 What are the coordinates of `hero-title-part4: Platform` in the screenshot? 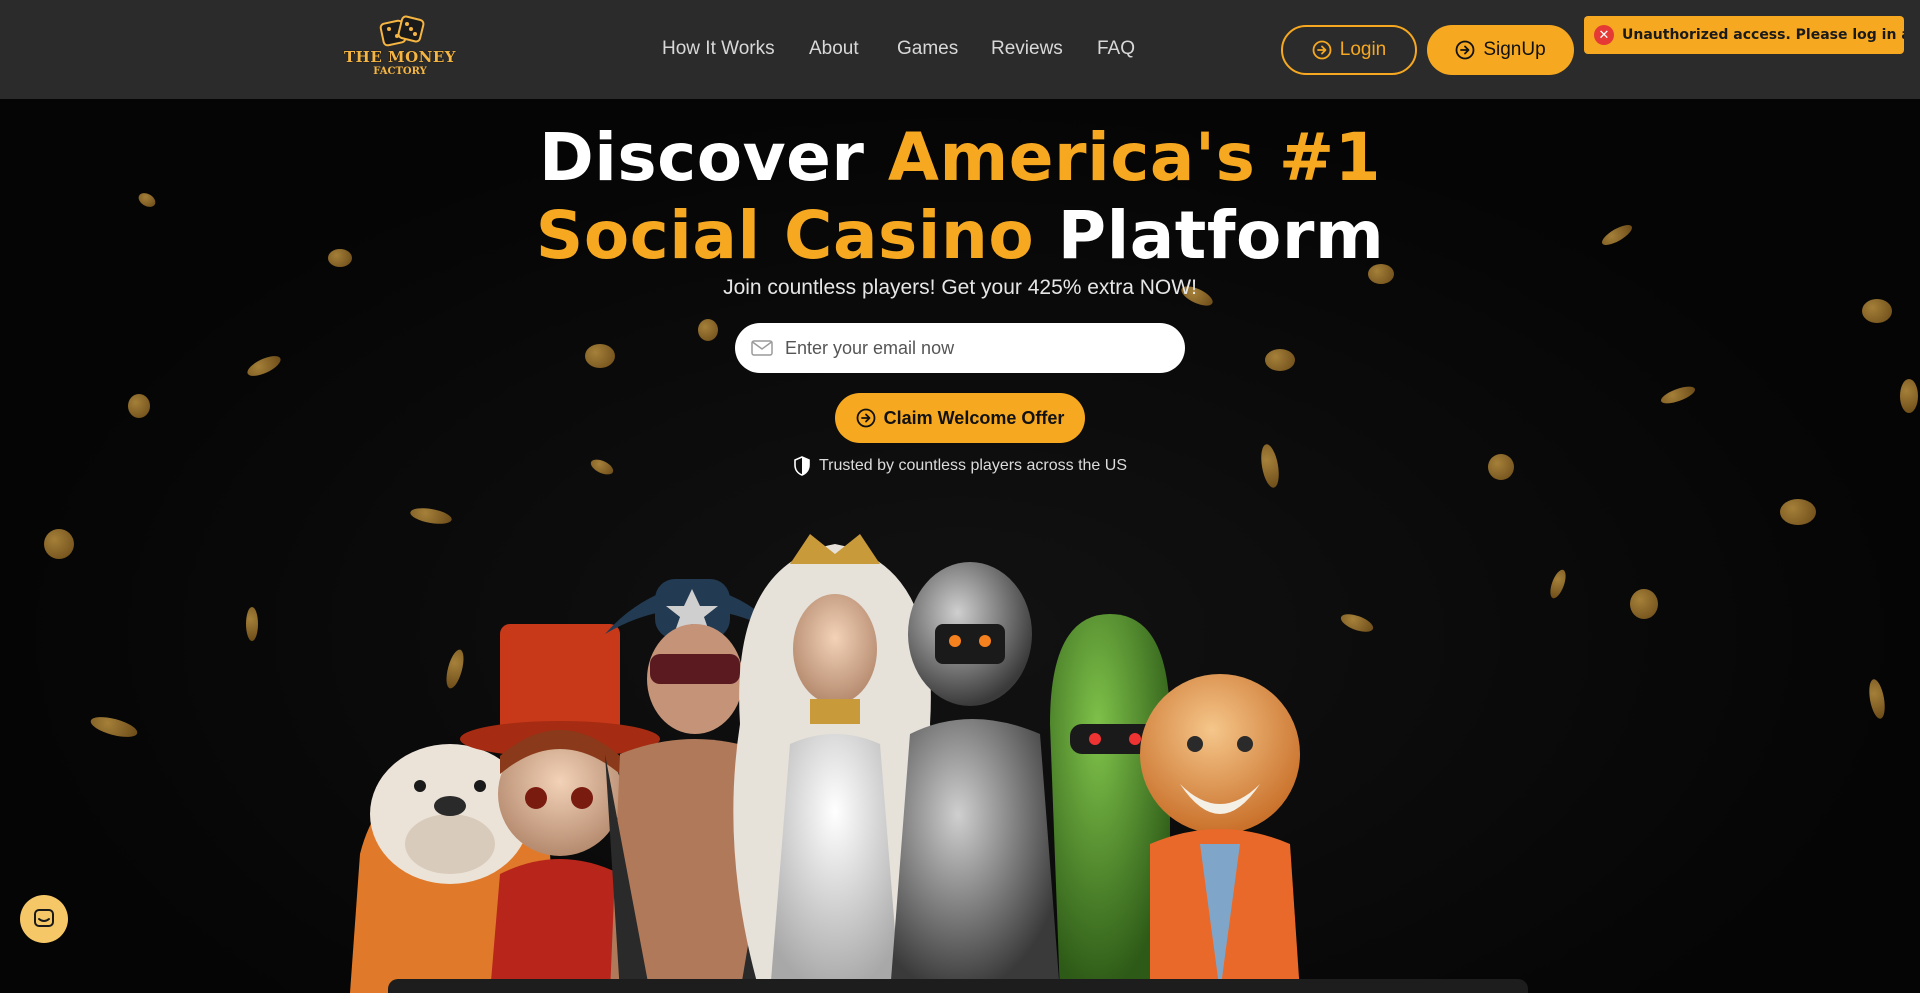 It's located at (1221, 235).